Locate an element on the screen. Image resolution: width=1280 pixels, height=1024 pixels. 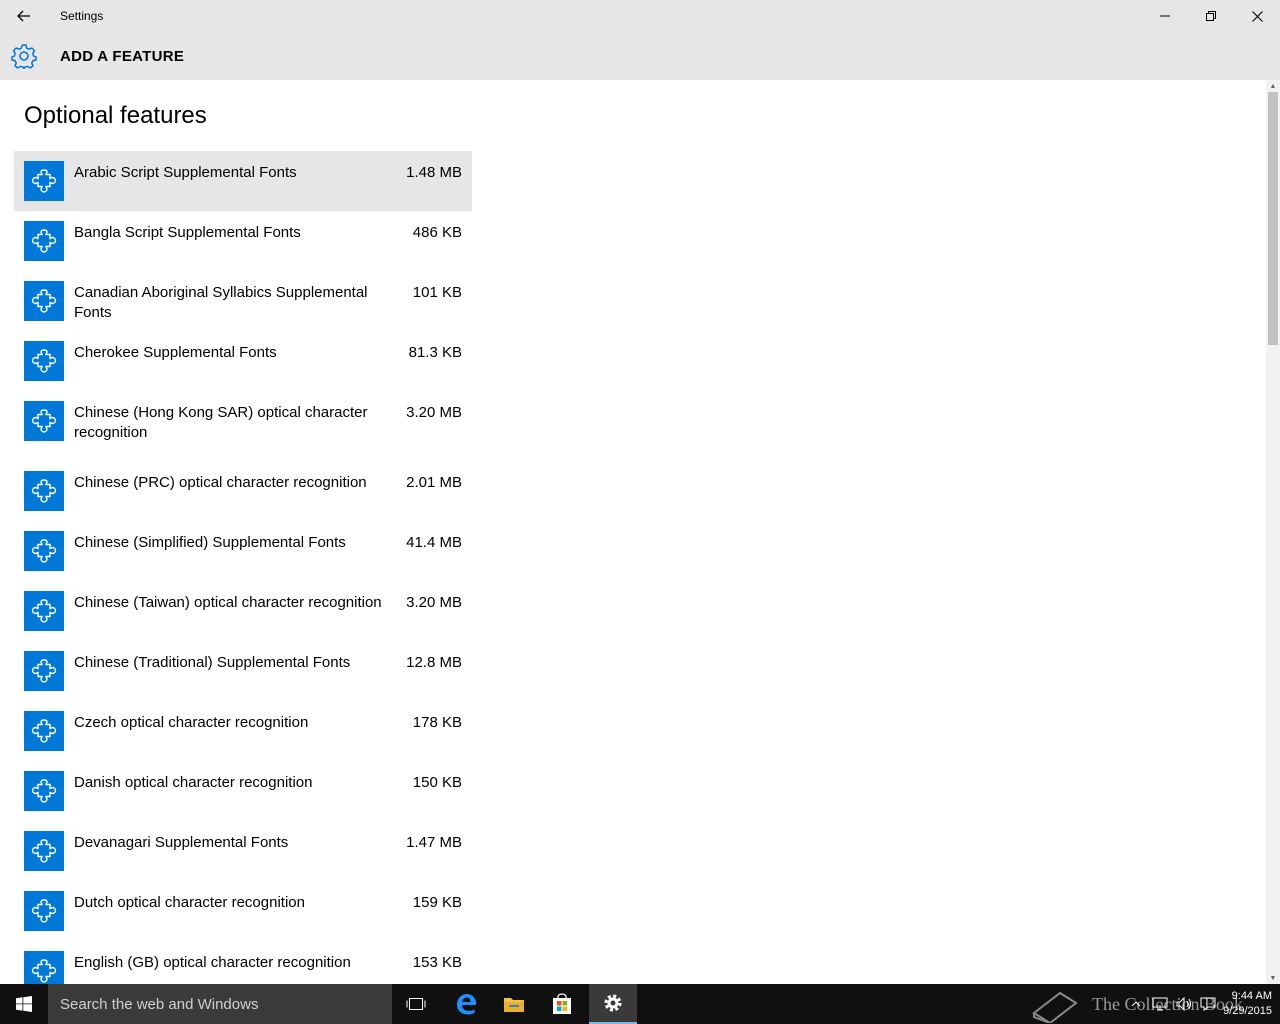
back-arrow-icon is located at coordinates (23, 16).